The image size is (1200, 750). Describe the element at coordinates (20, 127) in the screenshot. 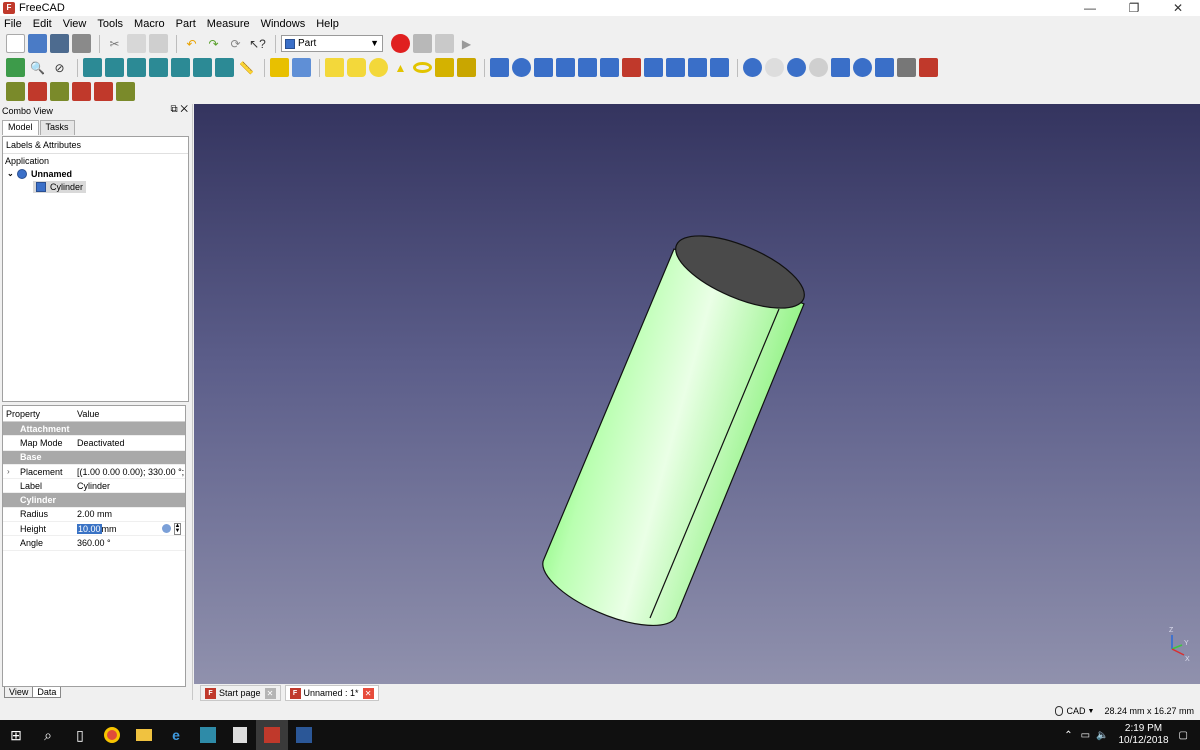

I see `tab-model: Model` at that location.